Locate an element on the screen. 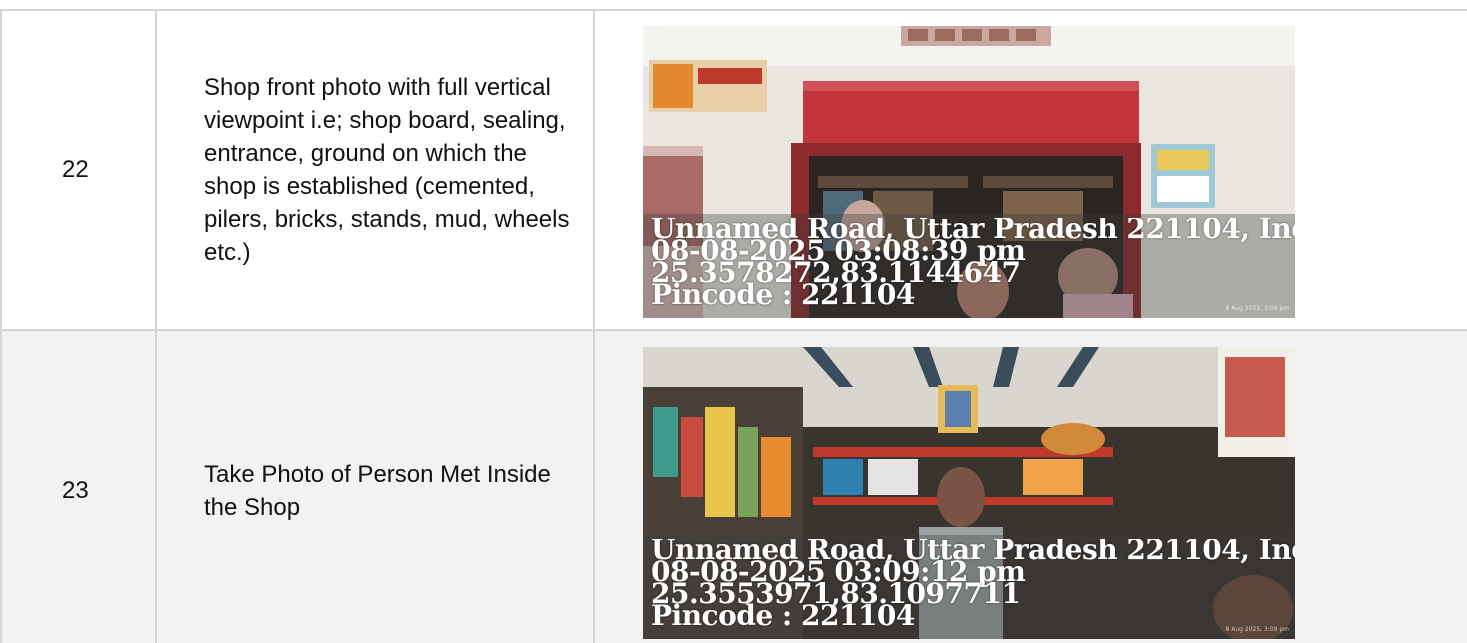 Image resolution: width=1467 pixels, height=643 pixels. row-number: 22 is located at coordinates (75, 169).